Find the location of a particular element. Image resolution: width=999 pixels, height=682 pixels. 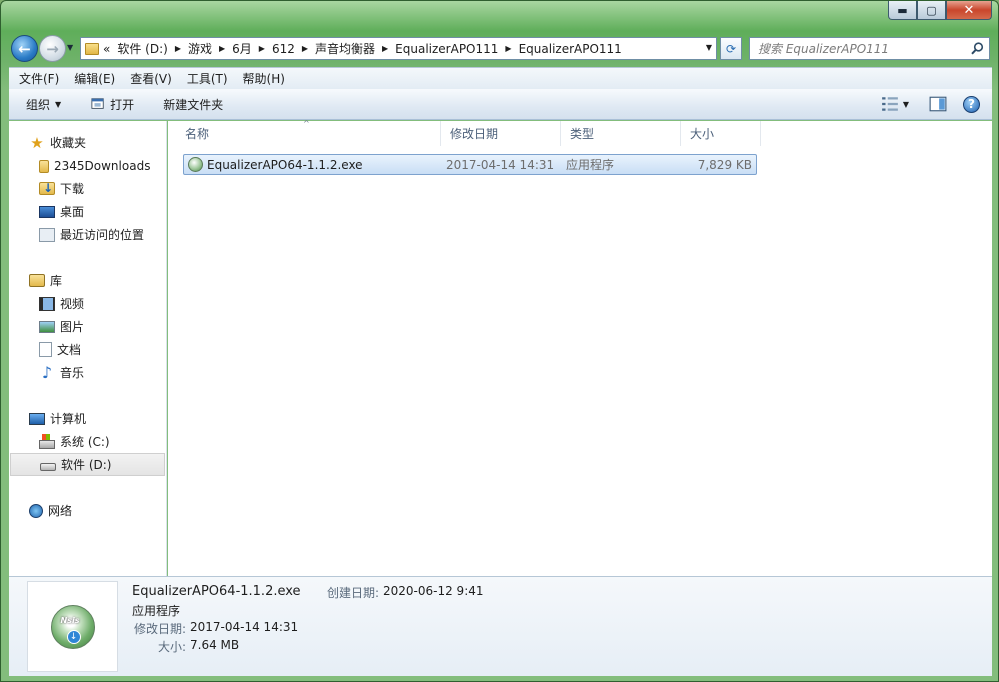

view-details-icon is located at coordinates (890, 104).